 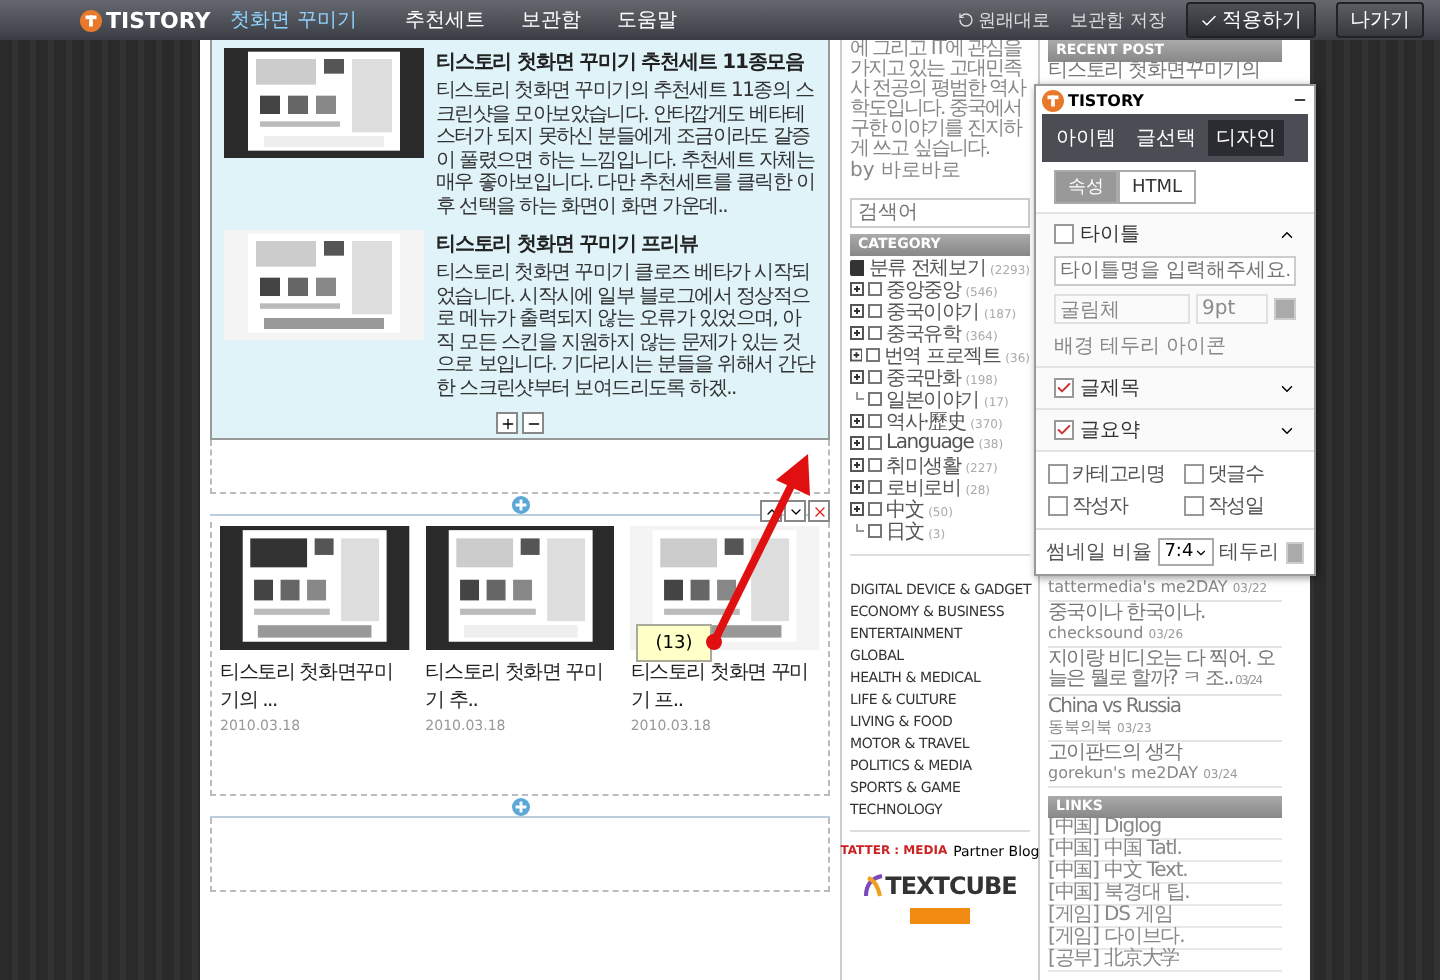 What do you see at coordinates (795, 511) in the screenshot?
I see `move-down-button` at bounding box center [795, 511].